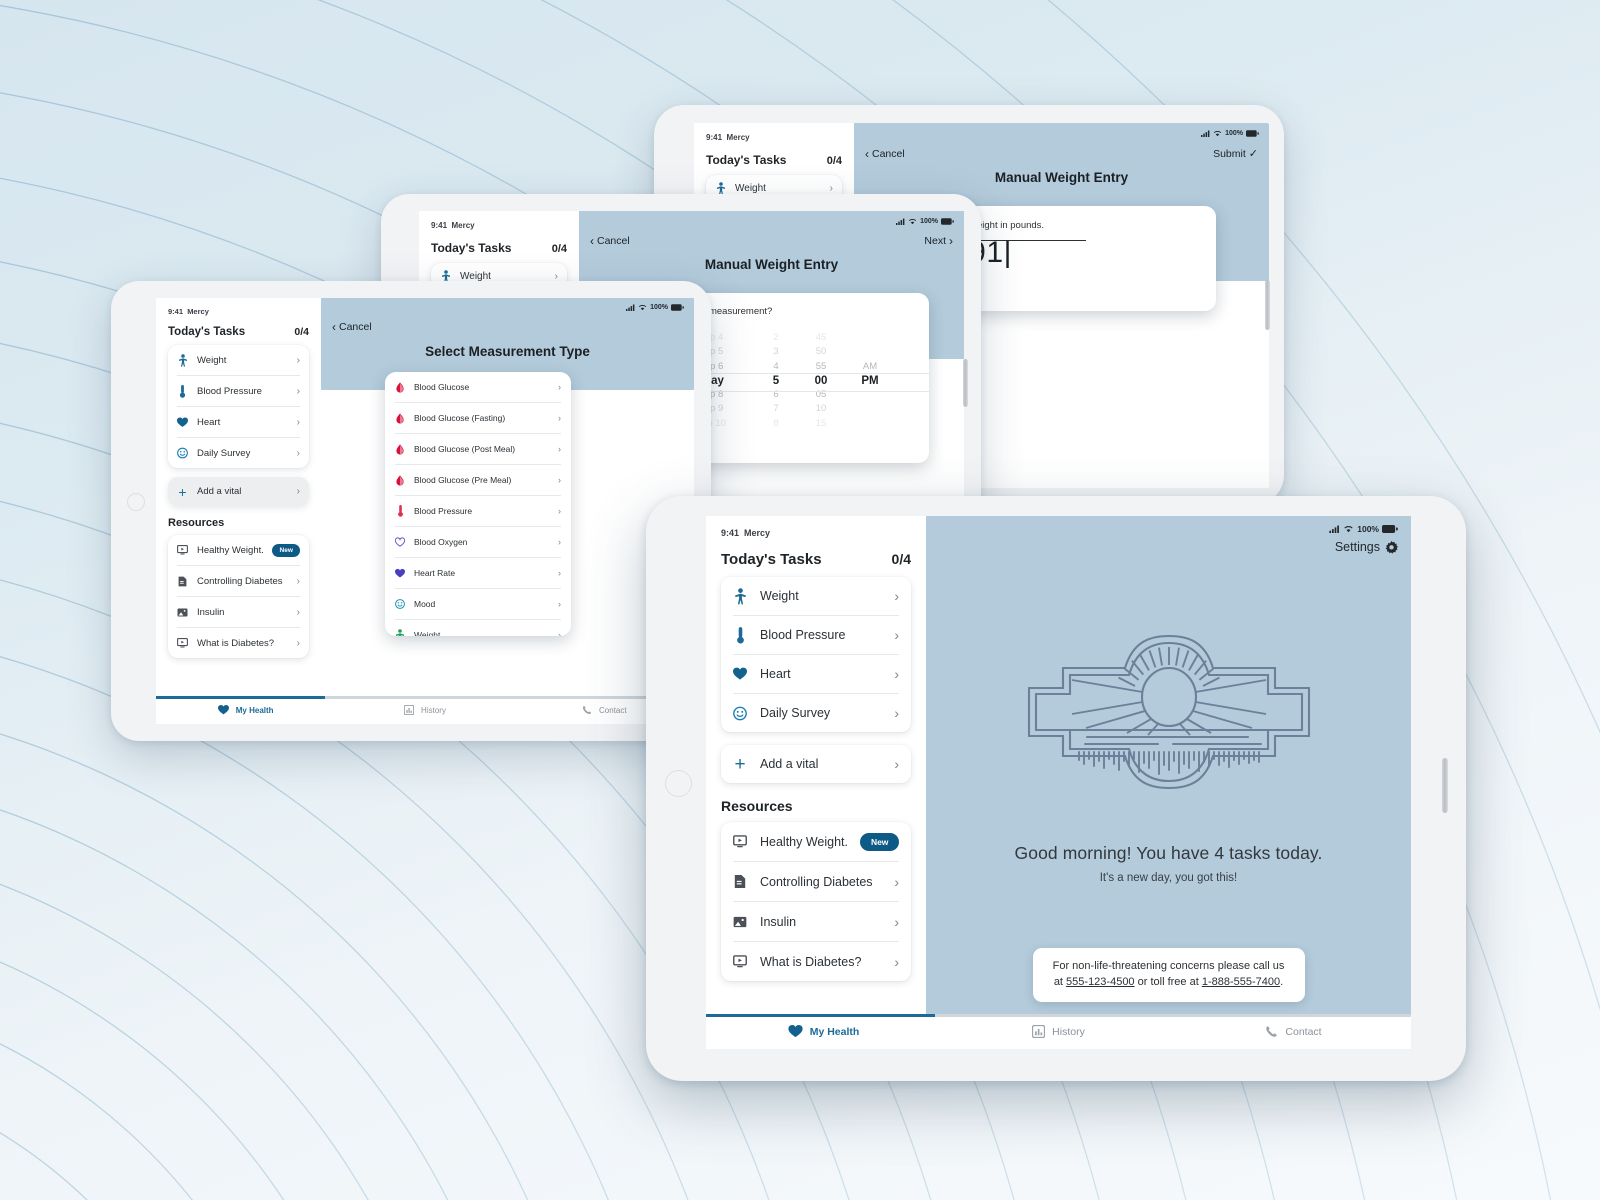  What do you see at coordinates (352, 327) in the screenshot?
I see `cancel-button-2: ‹ Cancel` at bounding box center [352, 327].